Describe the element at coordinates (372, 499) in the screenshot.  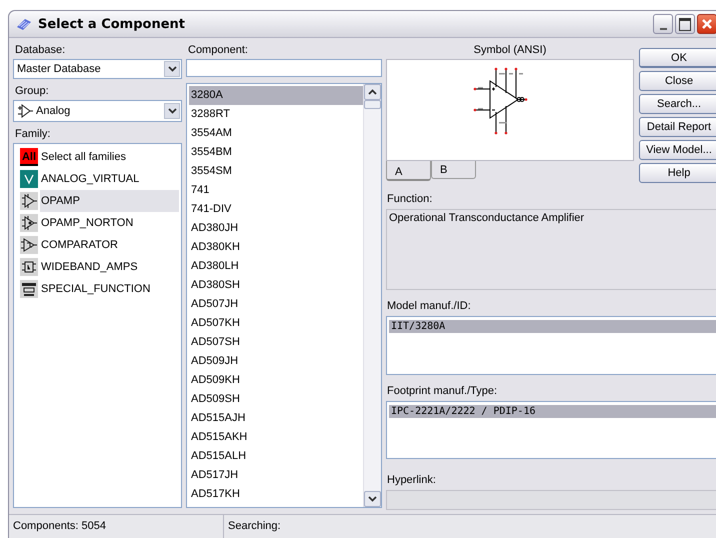
I see `scroll-down-icon` at that location.